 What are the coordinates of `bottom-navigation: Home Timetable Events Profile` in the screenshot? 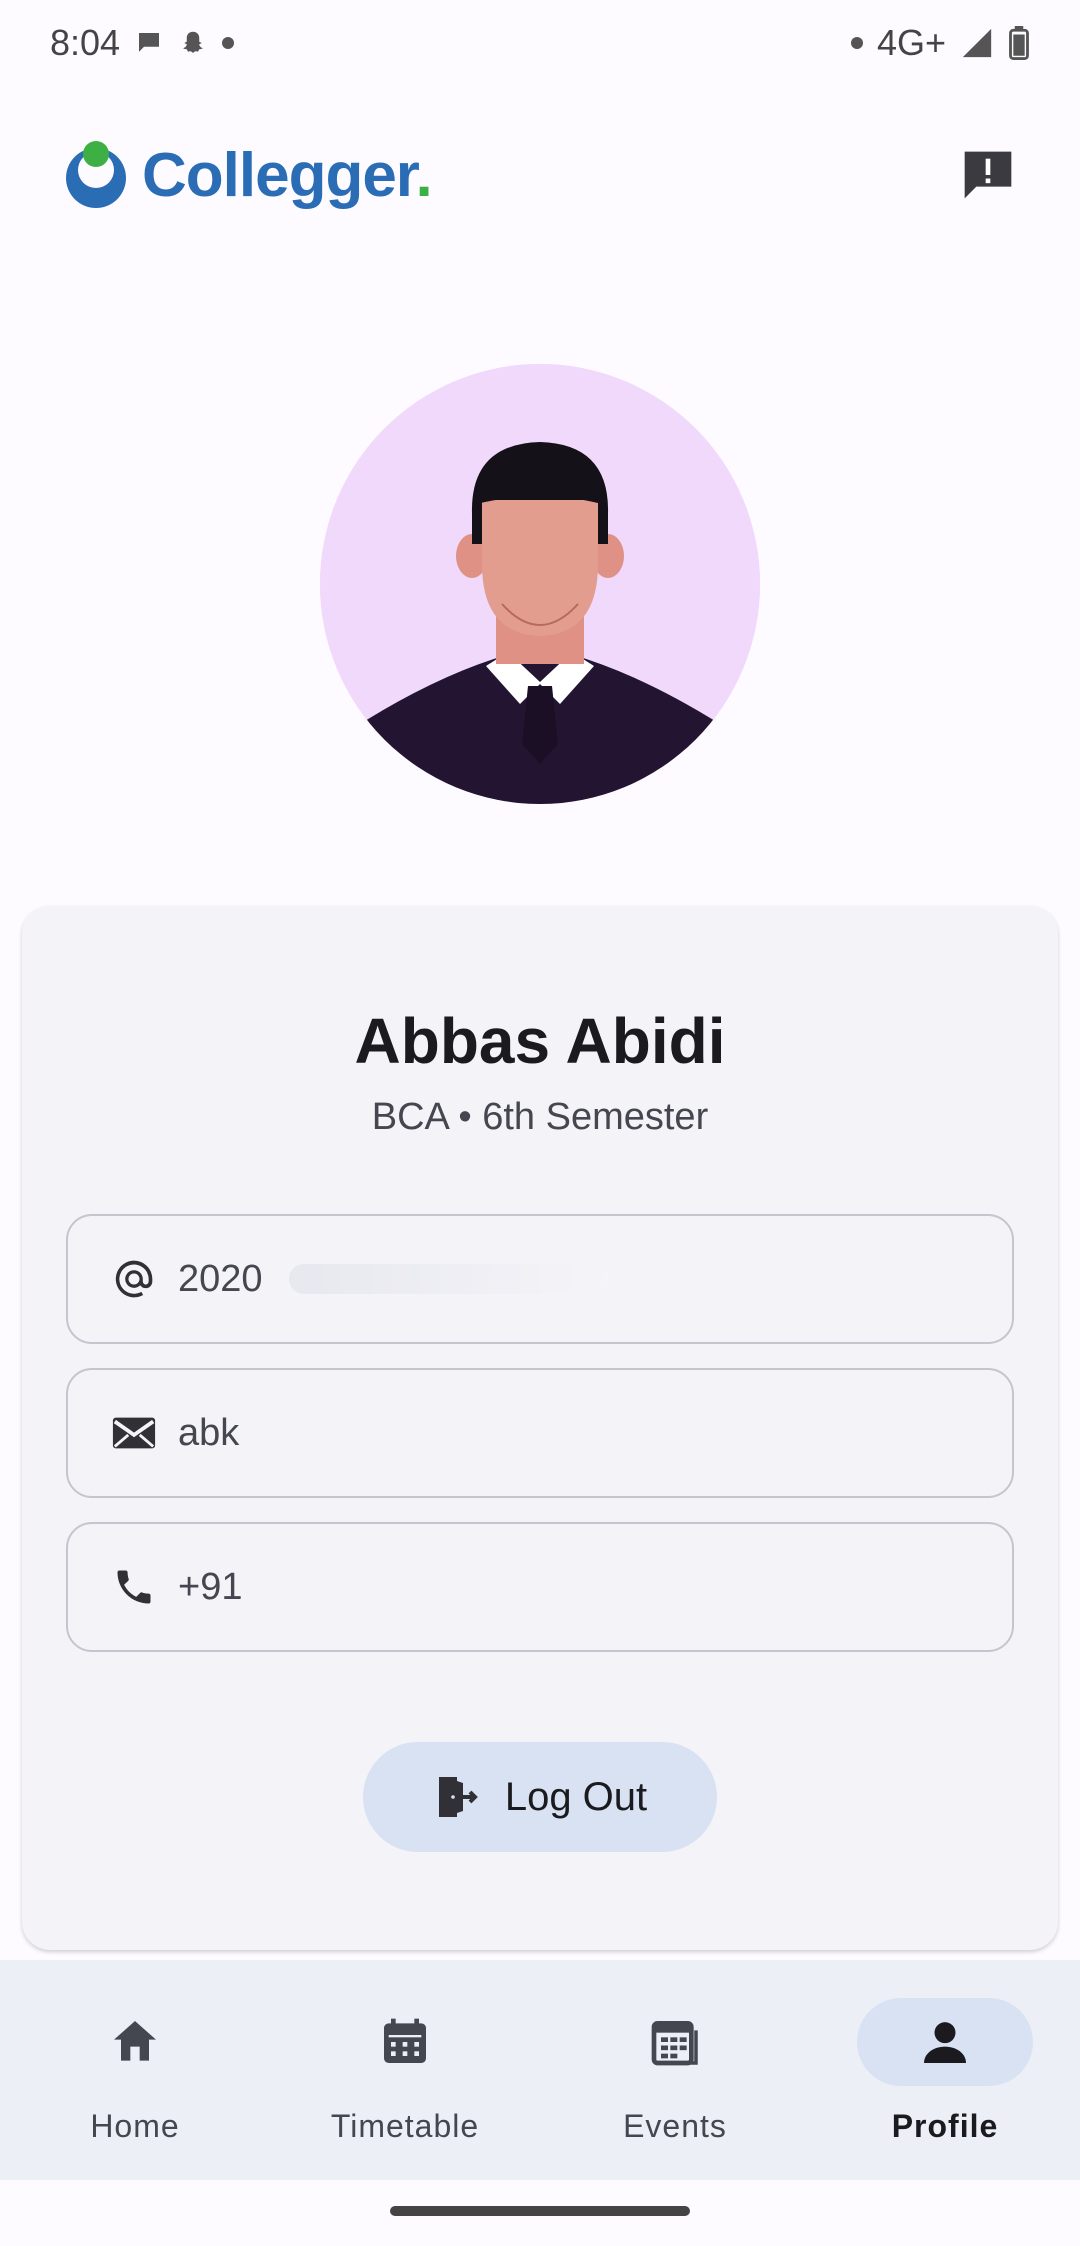 It's located at (540, 2070).